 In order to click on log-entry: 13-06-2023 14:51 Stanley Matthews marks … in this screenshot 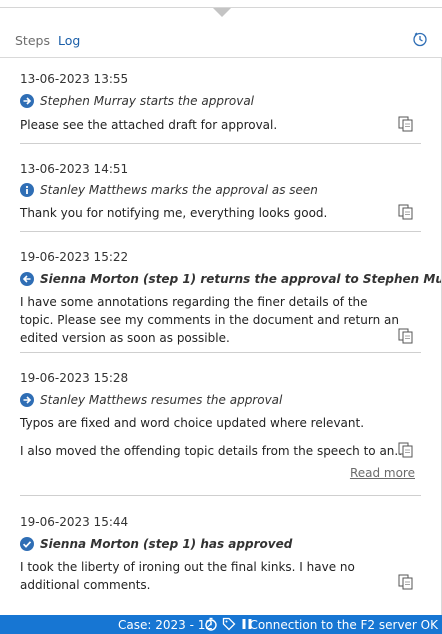, I will do `click(220, 188)`.